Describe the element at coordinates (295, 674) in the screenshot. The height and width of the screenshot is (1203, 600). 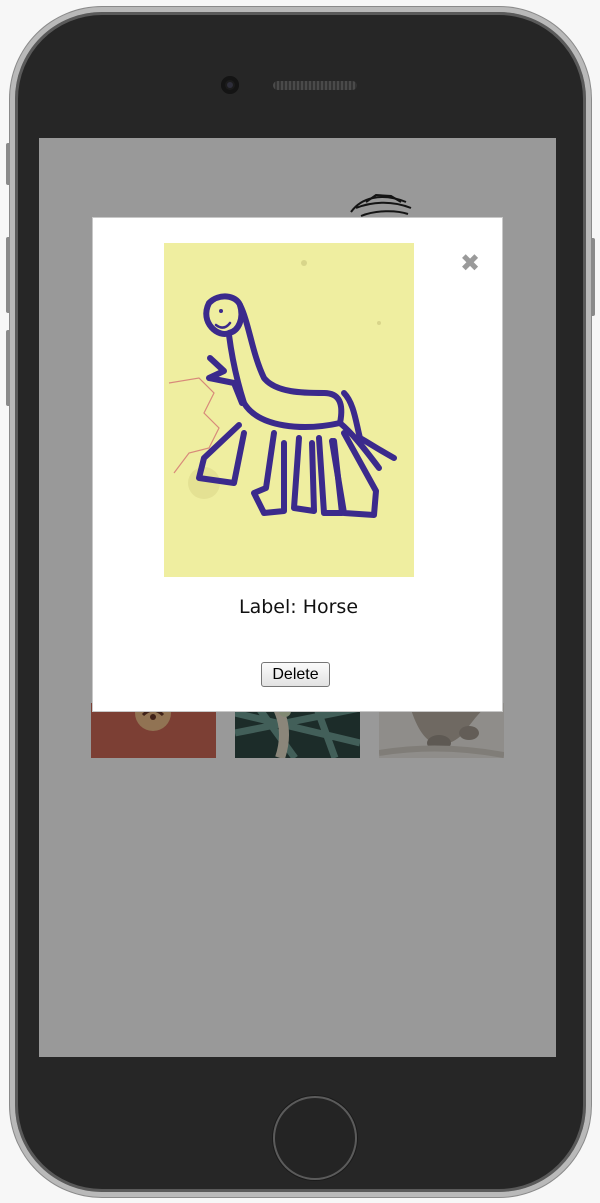
I see `delete-button: Delete` at that location.